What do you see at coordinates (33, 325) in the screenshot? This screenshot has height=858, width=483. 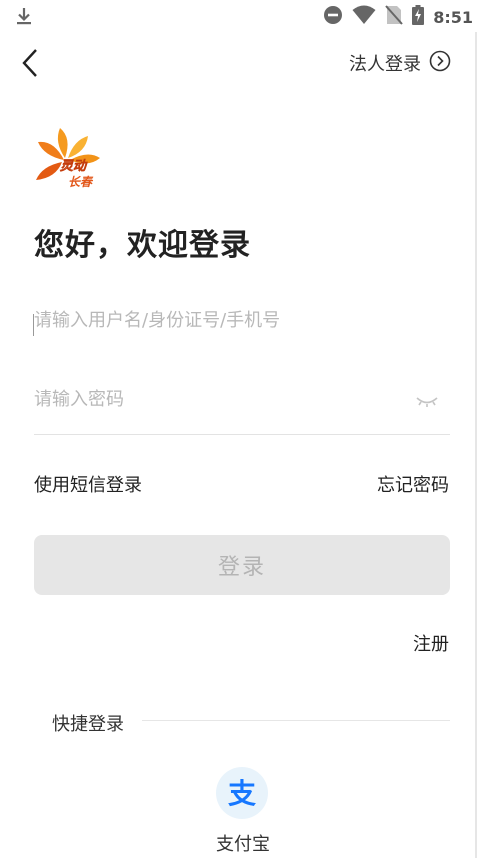 I see `text-caret` at bounding box center [33, 325].